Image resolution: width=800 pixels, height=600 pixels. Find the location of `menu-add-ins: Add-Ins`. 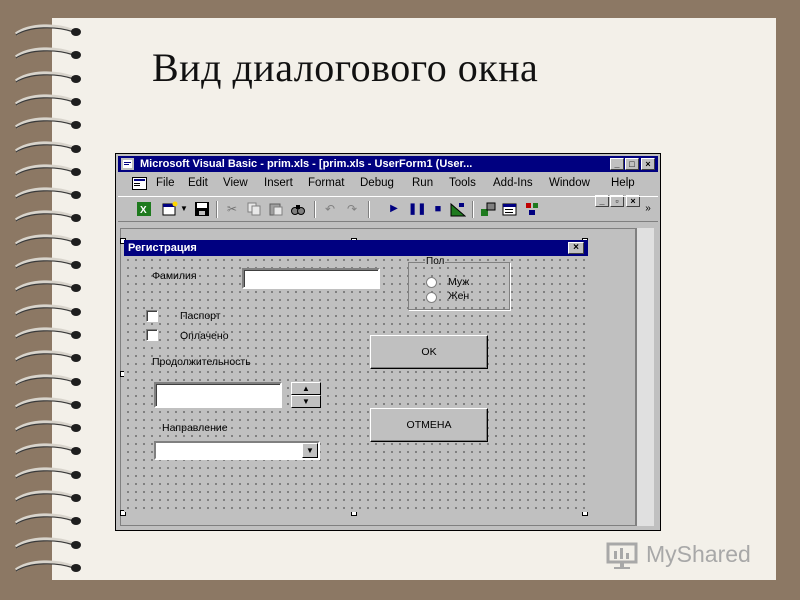

menu-add-ins: Add-Ins is located at coordinates (513, 183).